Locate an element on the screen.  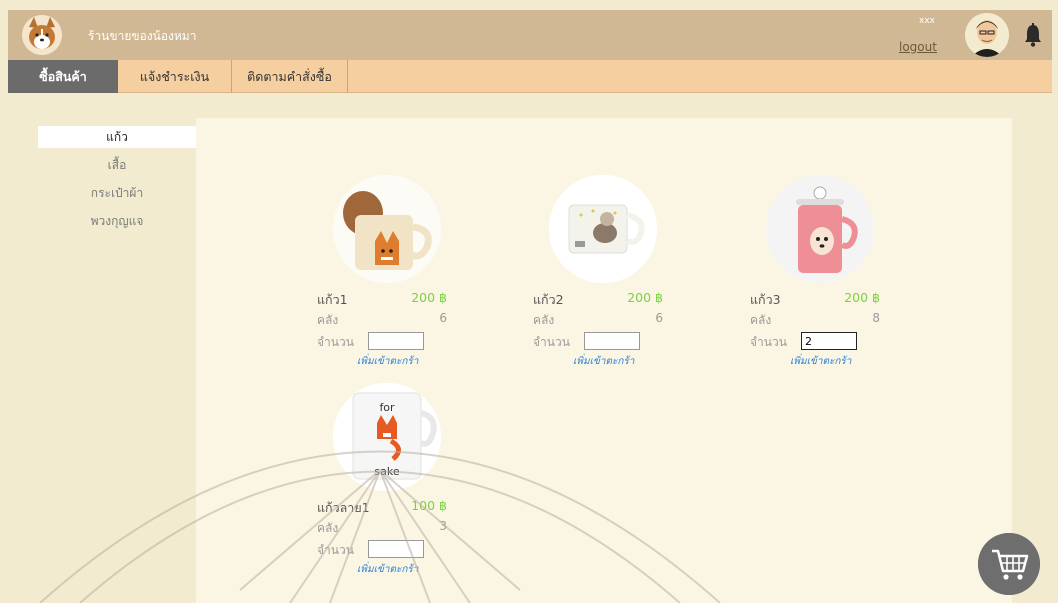
sidebar-item-glass: แก้ว is located at coordinates (117, 137).